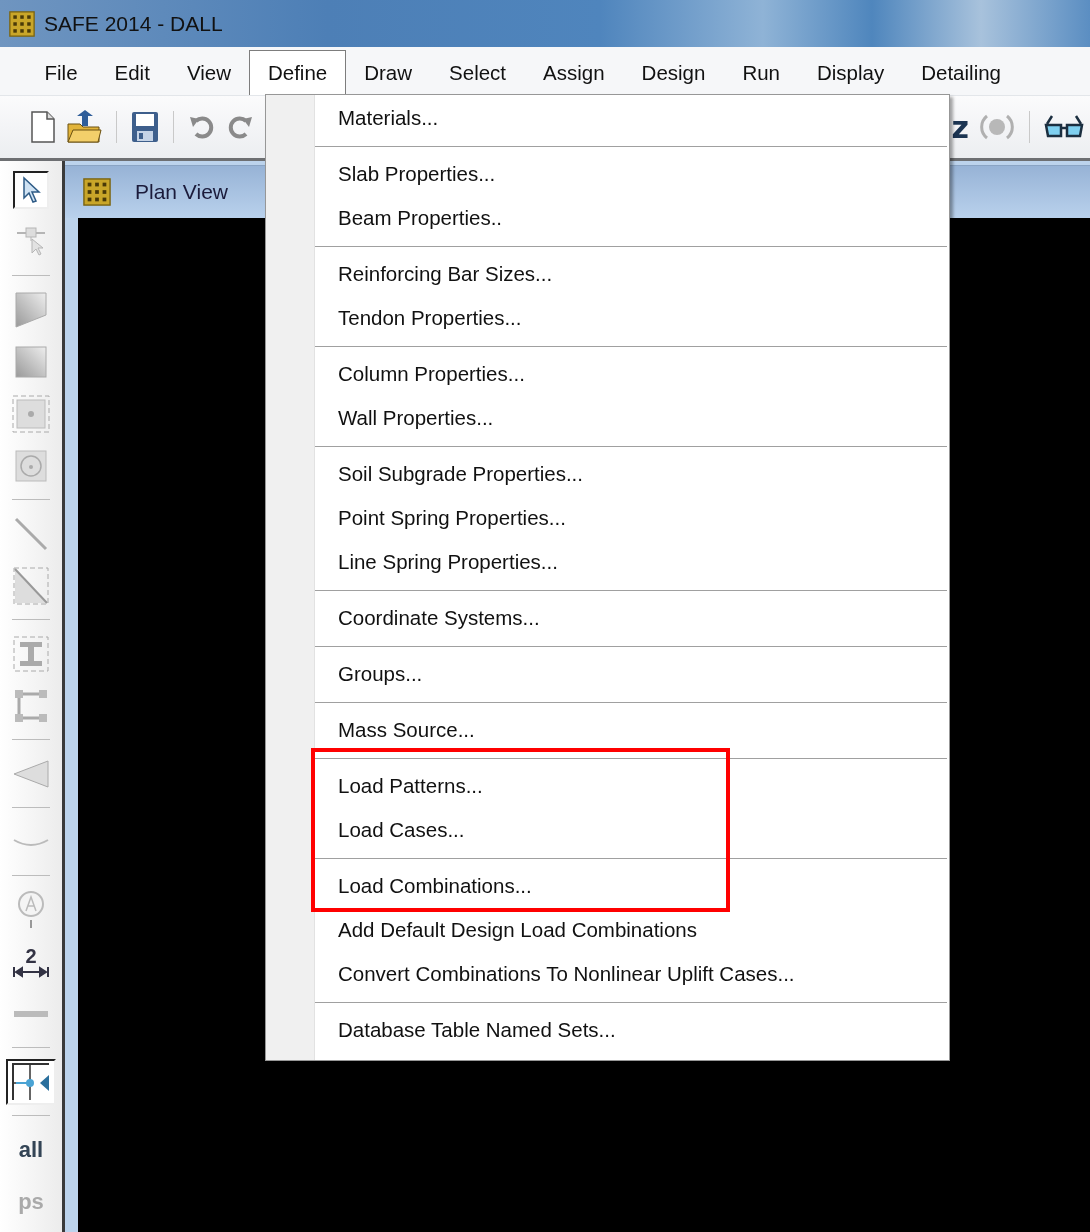 This screenshot has width=1090, height=1232. I want to click on dashed-line-icon, so click(31, 1014).